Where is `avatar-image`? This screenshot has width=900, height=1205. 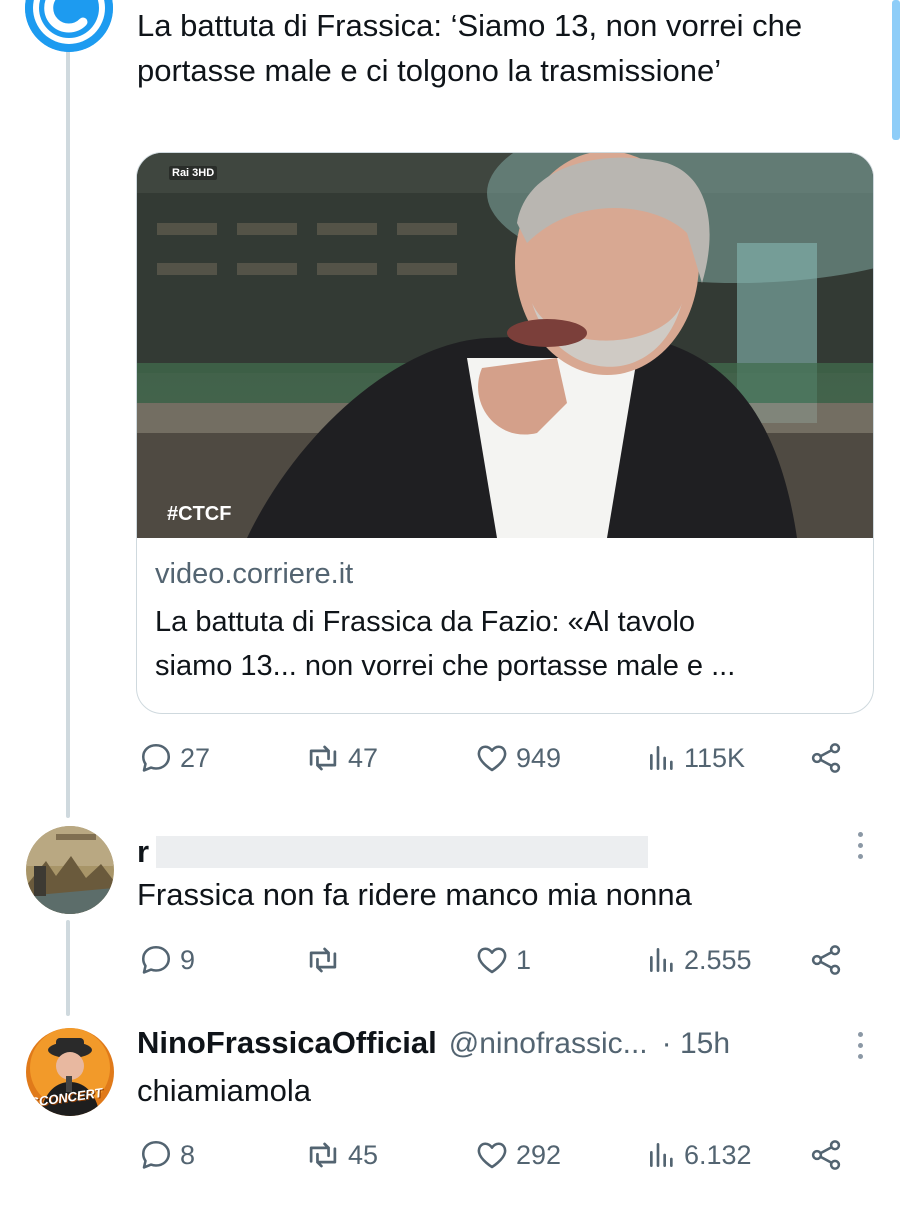
avatar-image is located at coordinates (70, 870).